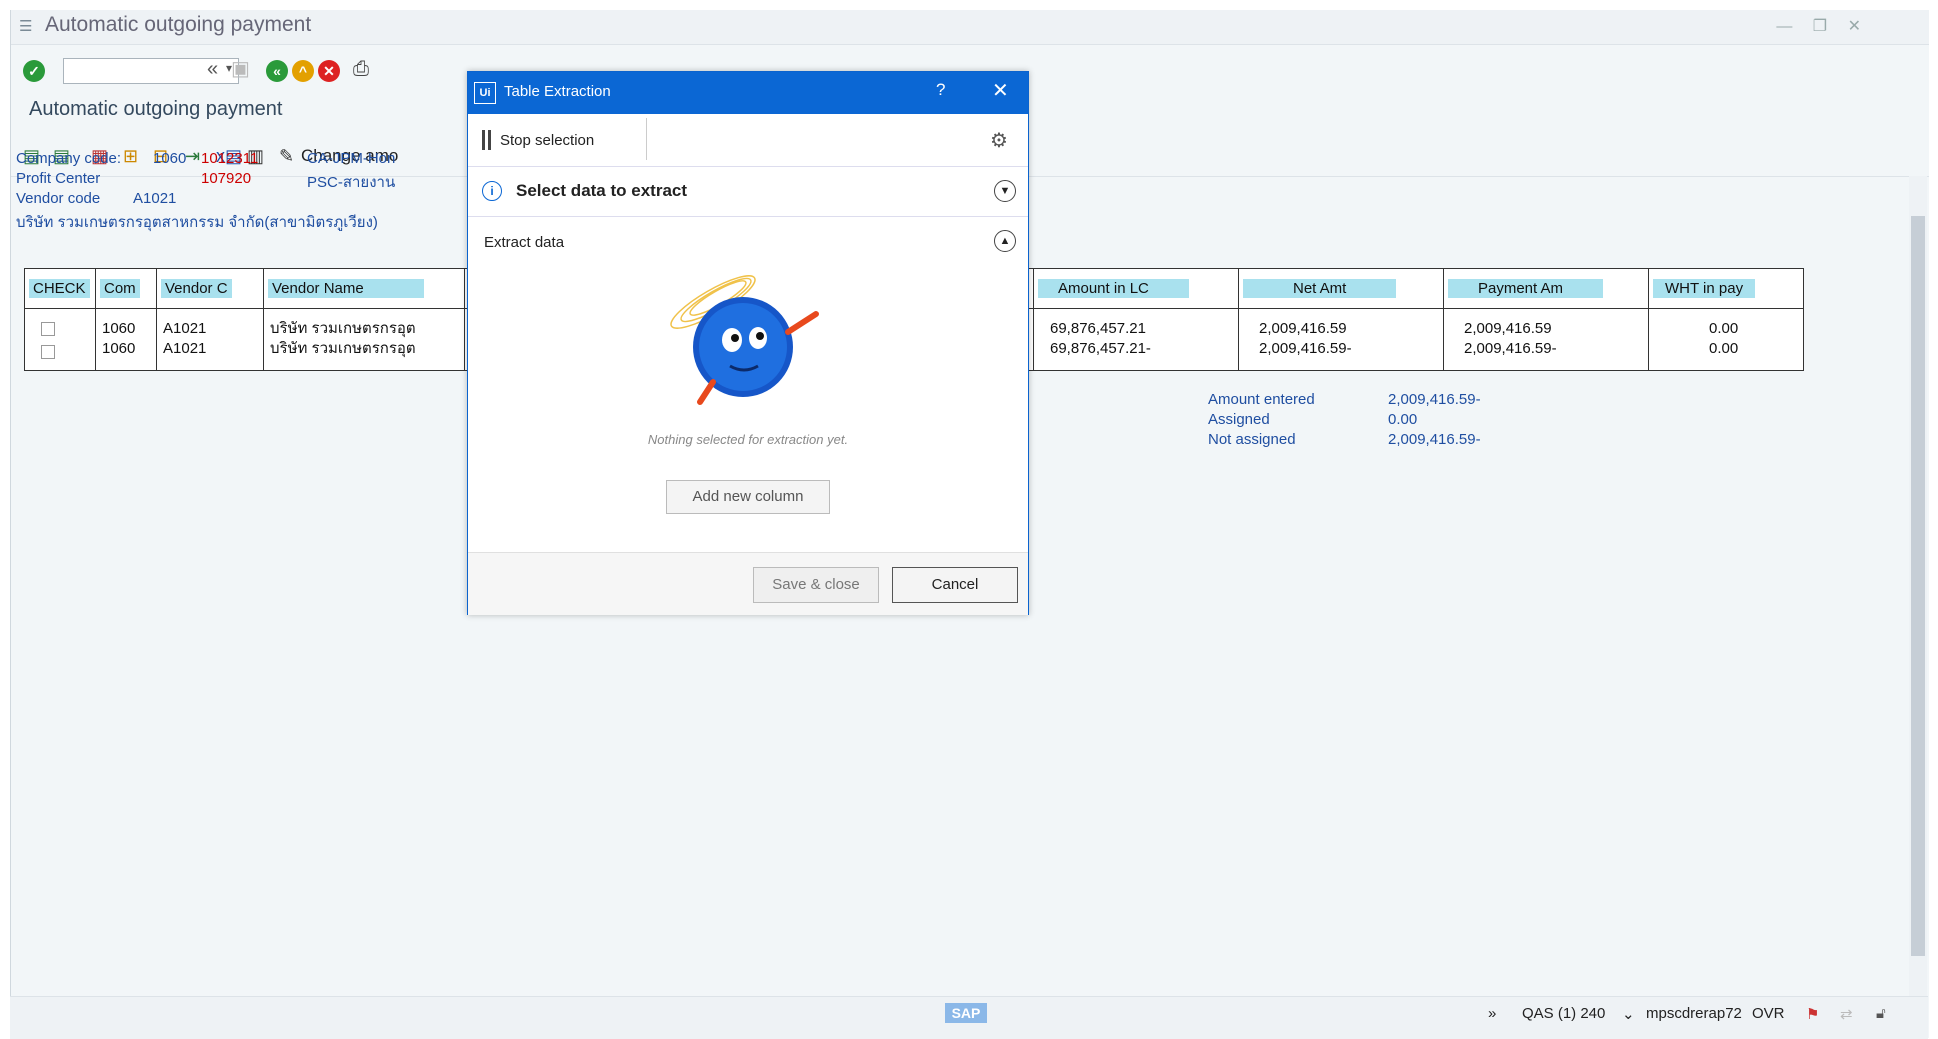 The width and height of the screenshot is (1938, 1039). What do you see at coordinates (60, 339) in the screenshot?
I see `check-cells` at bounding box center [60, 339].